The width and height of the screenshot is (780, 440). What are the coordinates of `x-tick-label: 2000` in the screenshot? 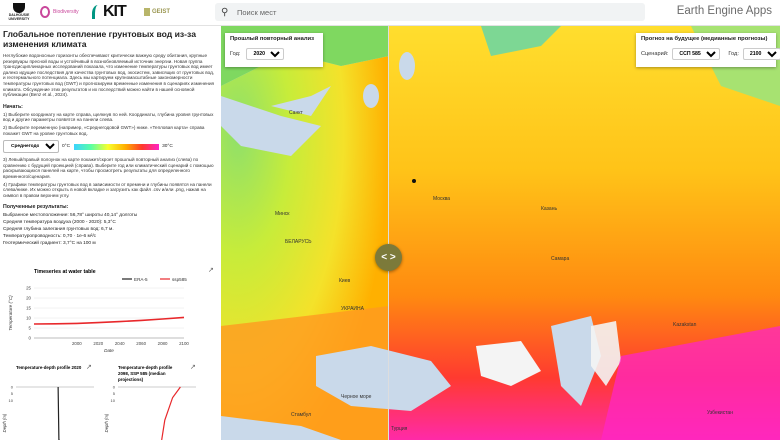 It's located at (77, 343).